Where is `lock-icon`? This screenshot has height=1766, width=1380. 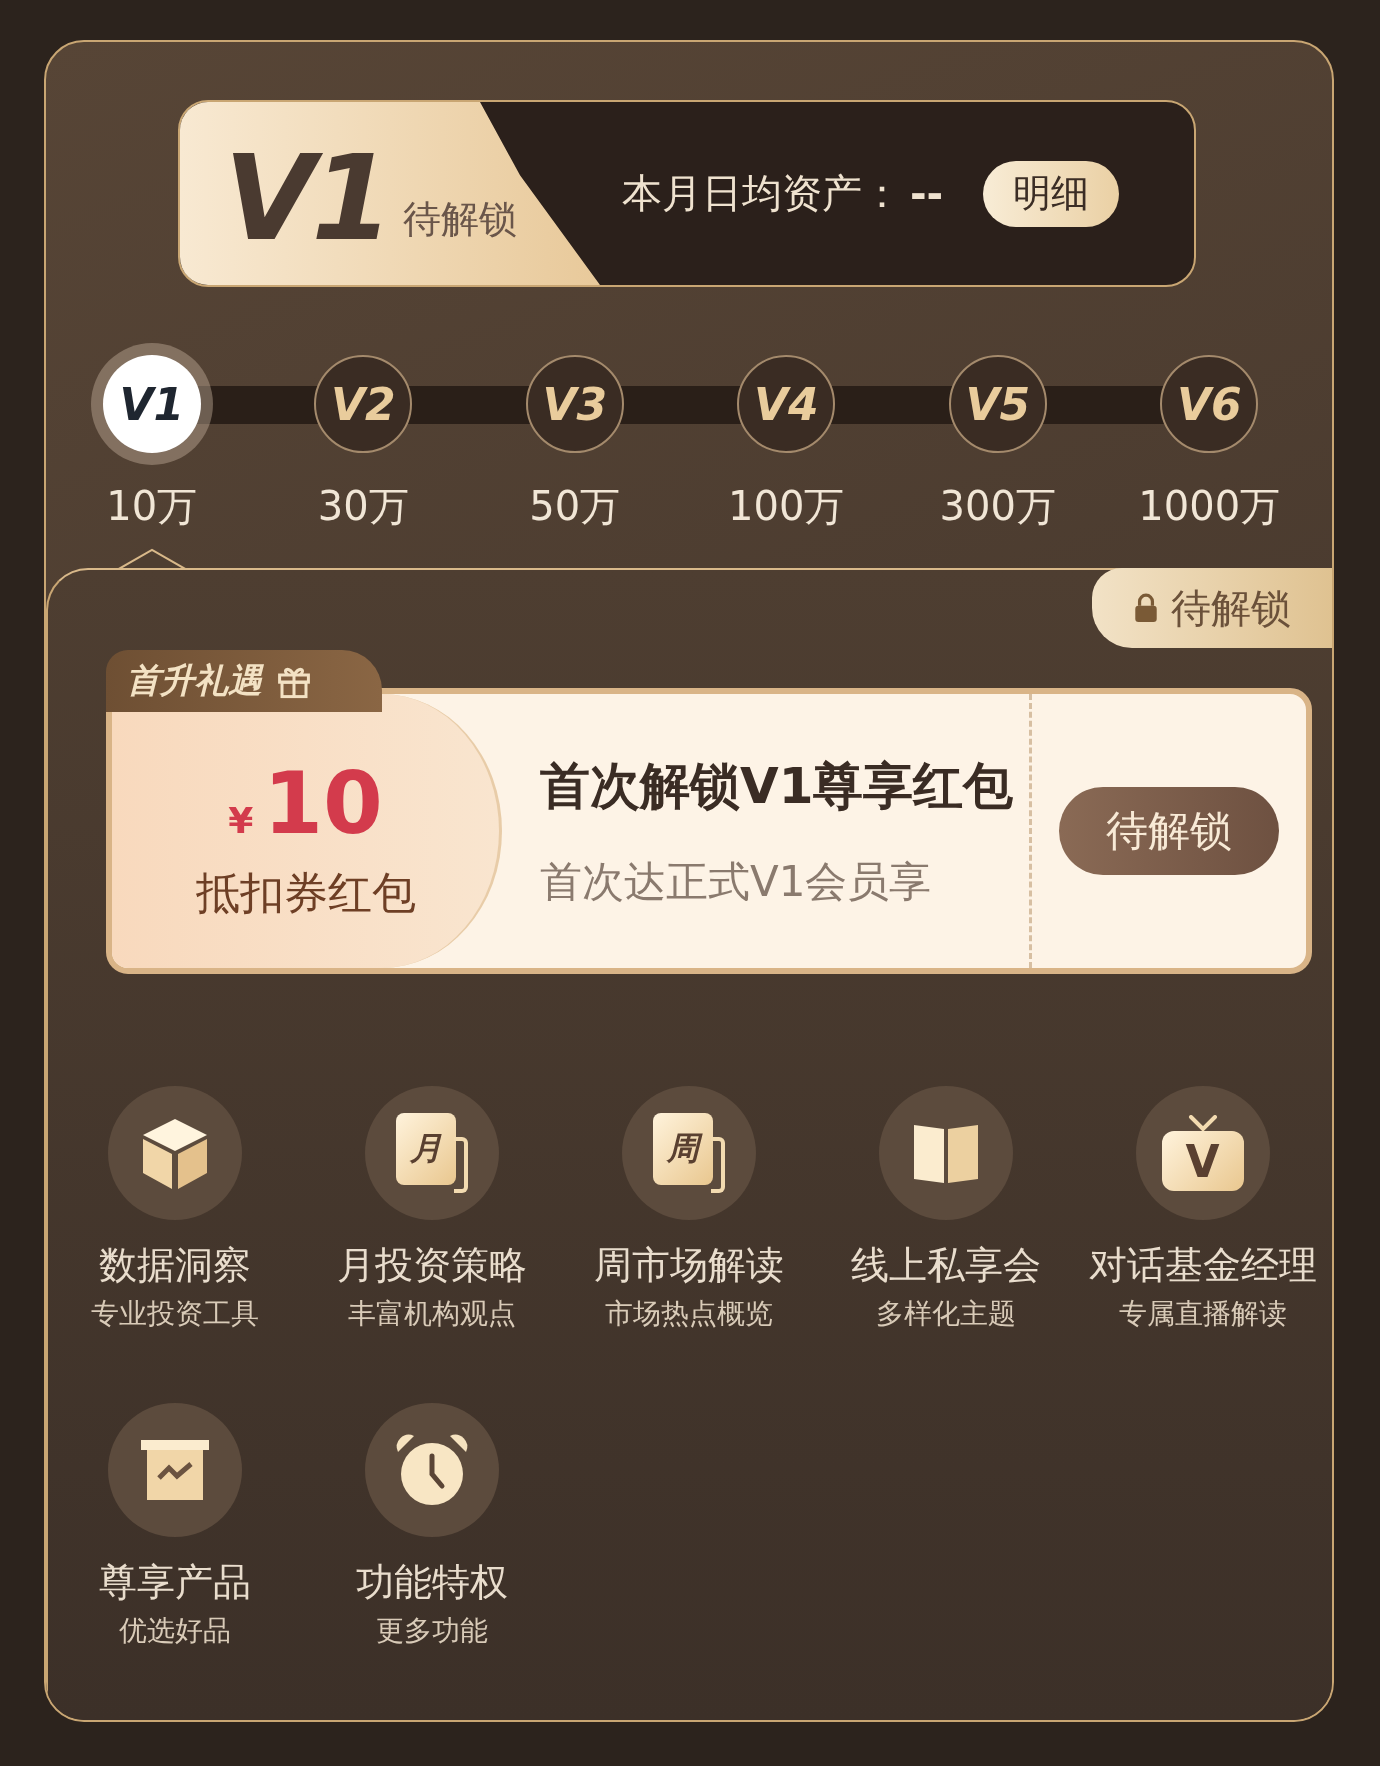
lock-icon is located at coordinates (1146, 608).